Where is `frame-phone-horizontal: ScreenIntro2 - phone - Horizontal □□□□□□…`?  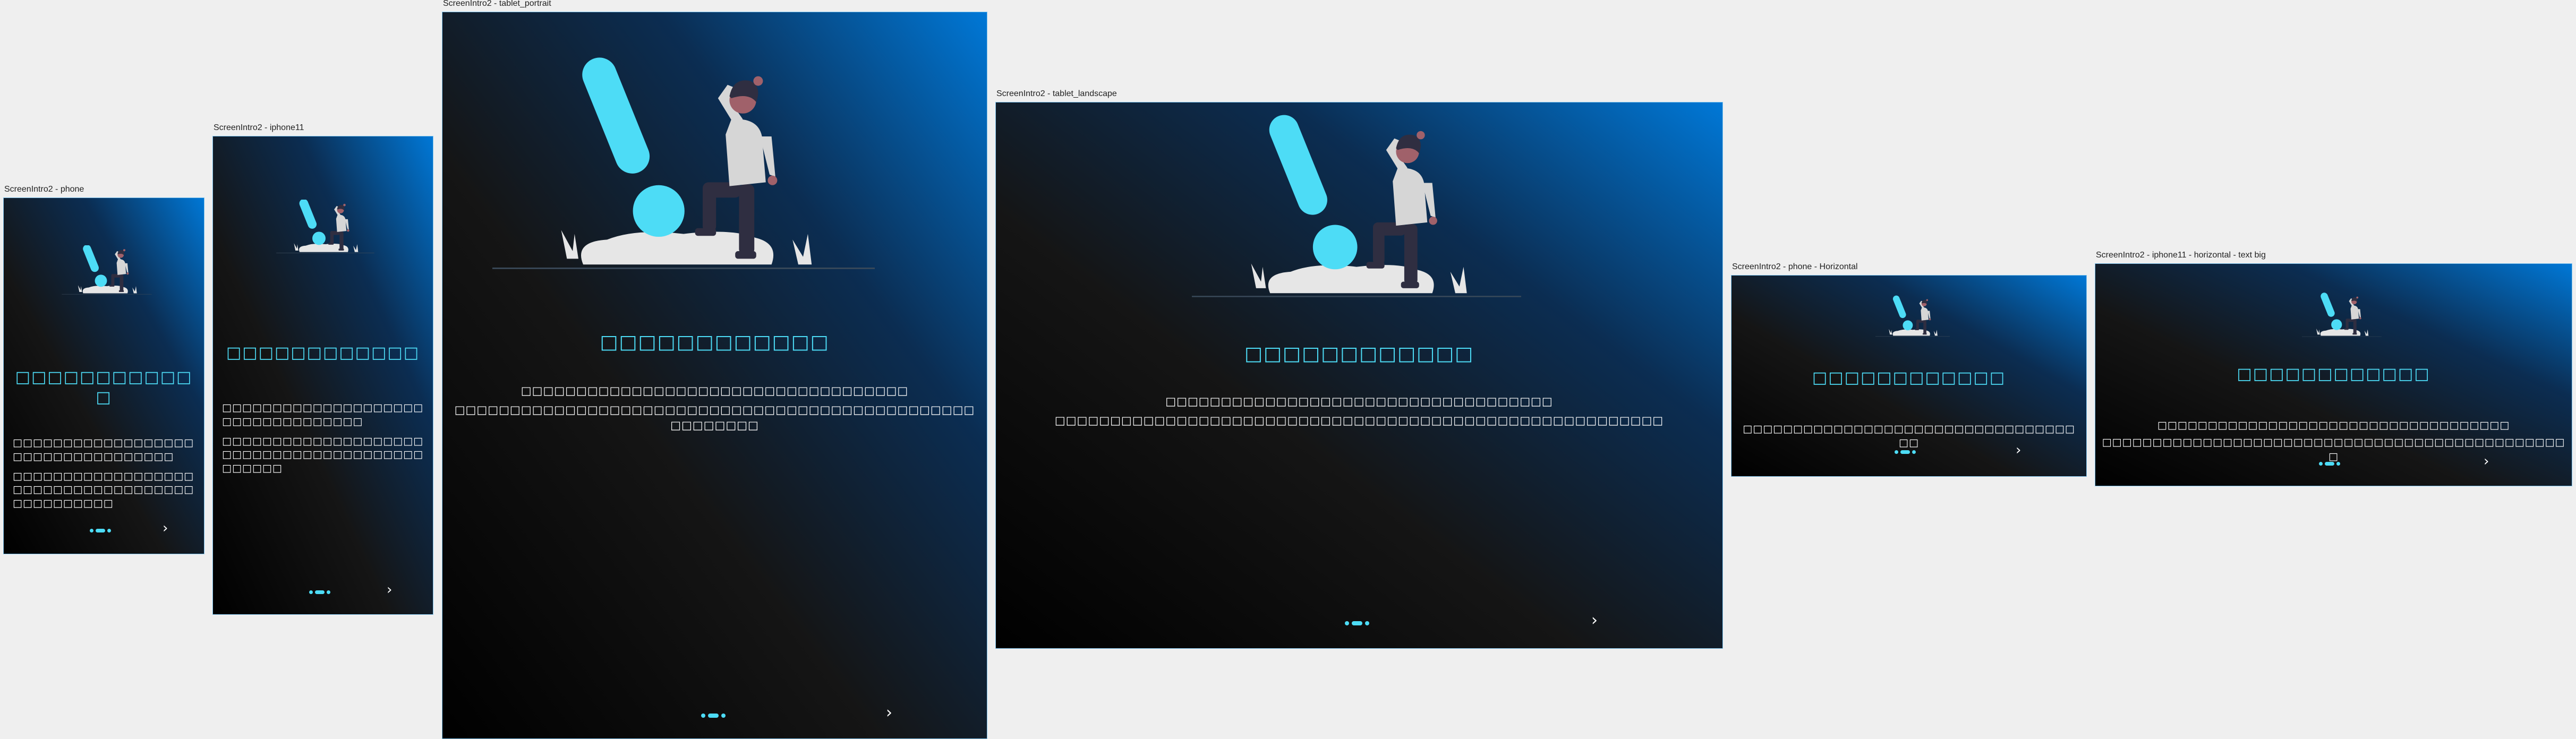
frame-phone-horizontal: ScreenIntro2 - phone - Horizontal □□□□□□… is located at coordinates (1909, 370).